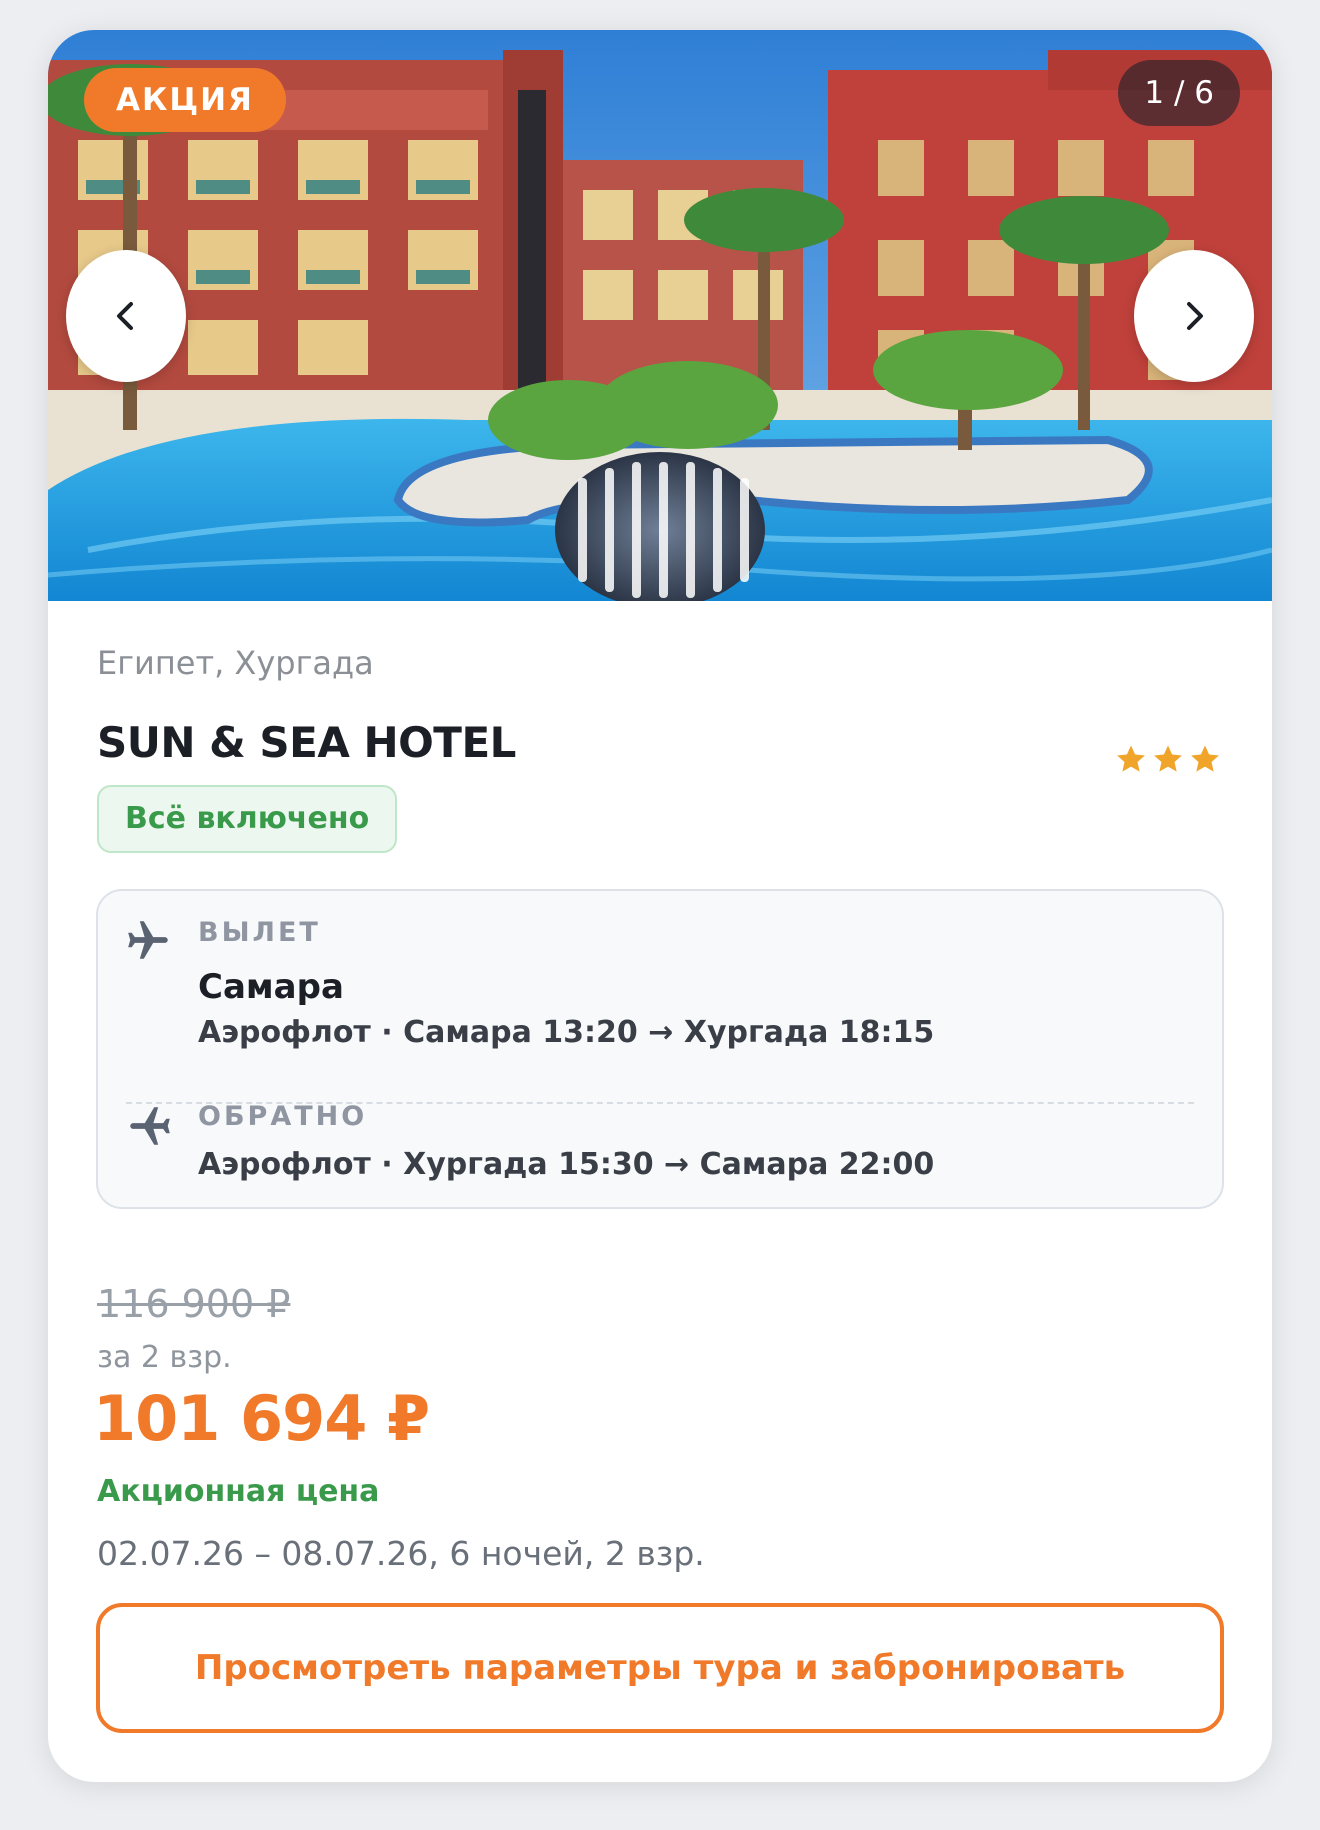 Image resolution: width=1320 pixels, height=1830 pixels. I want to click on departure-route: Аэрофлот · Самара 13:20 → Хургада 18:15, so click(566, 1032).